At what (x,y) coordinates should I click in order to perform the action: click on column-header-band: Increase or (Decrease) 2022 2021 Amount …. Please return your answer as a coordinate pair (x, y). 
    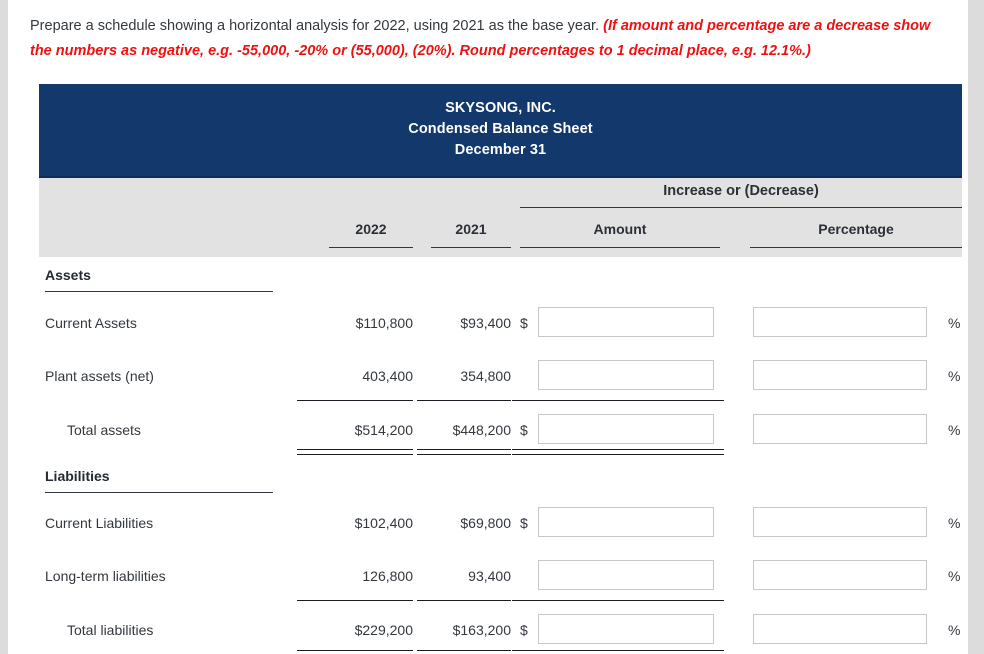
    Looking at the image, I should click on (500, 217).